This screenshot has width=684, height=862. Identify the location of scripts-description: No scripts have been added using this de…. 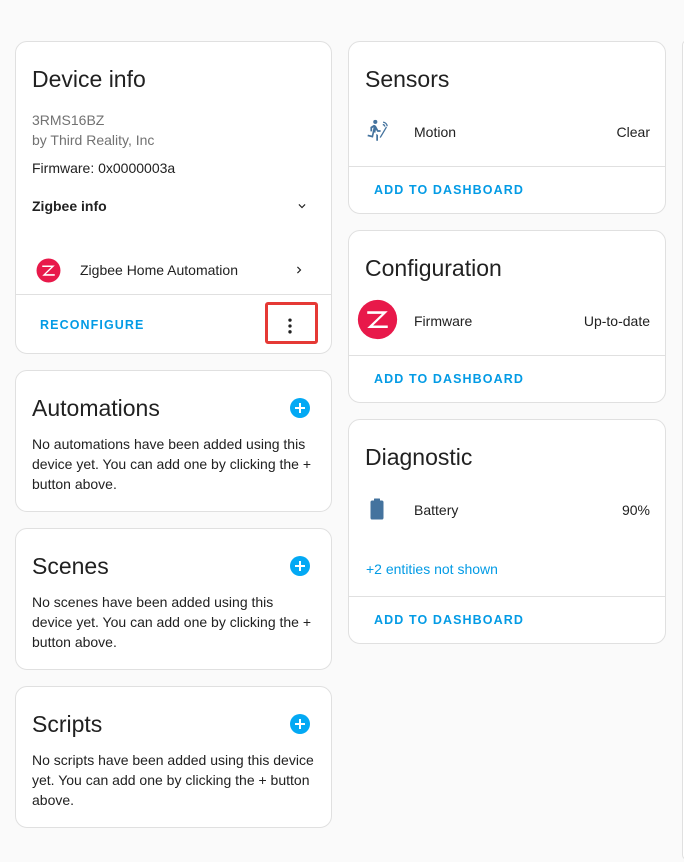
(173, 780).